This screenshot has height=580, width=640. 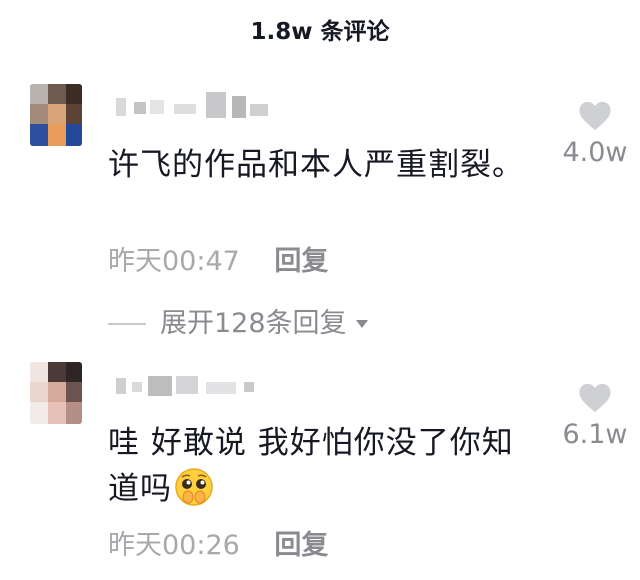 I want to click on expand-replies-button: 展开128条回复, so click(x=238, y=324).